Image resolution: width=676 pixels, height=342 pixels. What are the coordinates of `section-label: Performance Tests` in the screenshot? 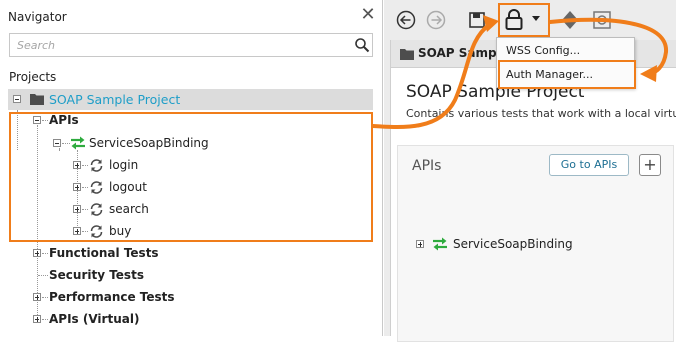 It's located at (112, 297).